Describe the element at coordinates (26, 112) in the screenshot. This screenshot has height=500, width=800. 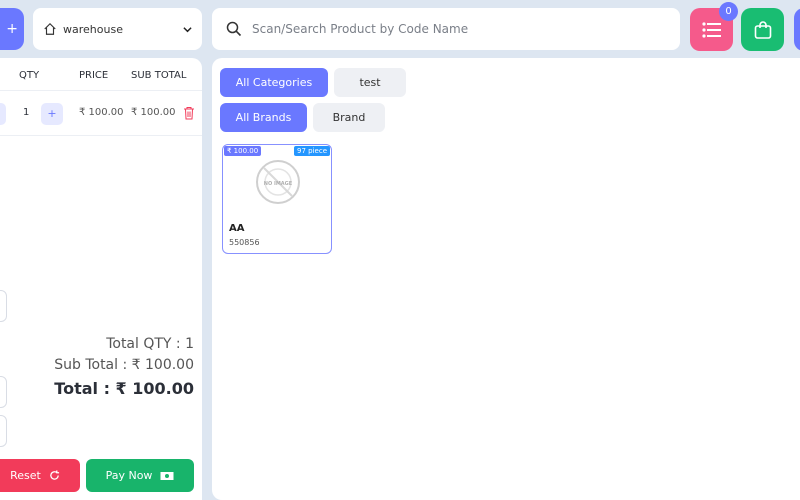
I see `cart-qty: 1` at that location.